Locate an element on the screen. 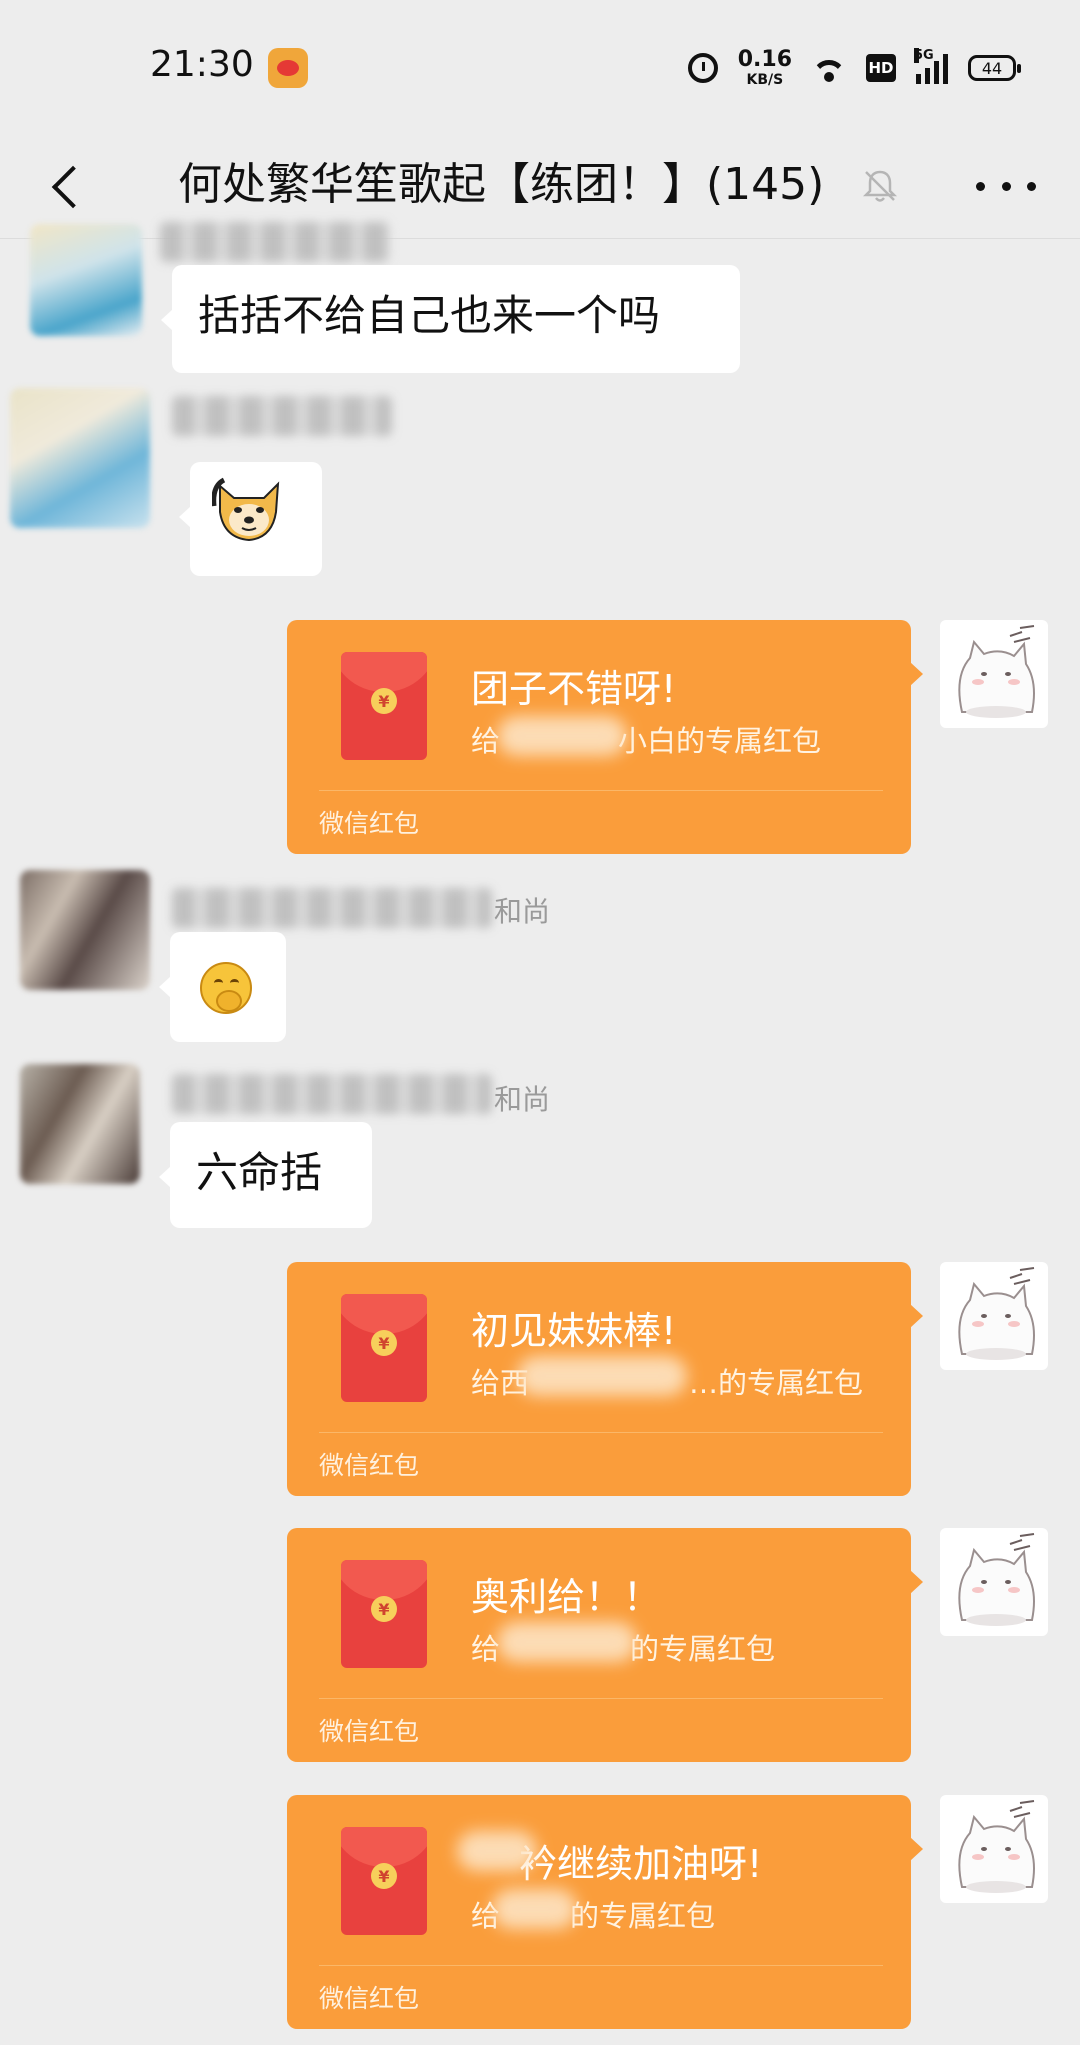 Image resolution: width=1080 pixels, height=2045 pixels. red-packet-card: ¥ 初见妹妹棒! 给西 …的专属红包 微信红包 is located at coordinates (605, 1379).